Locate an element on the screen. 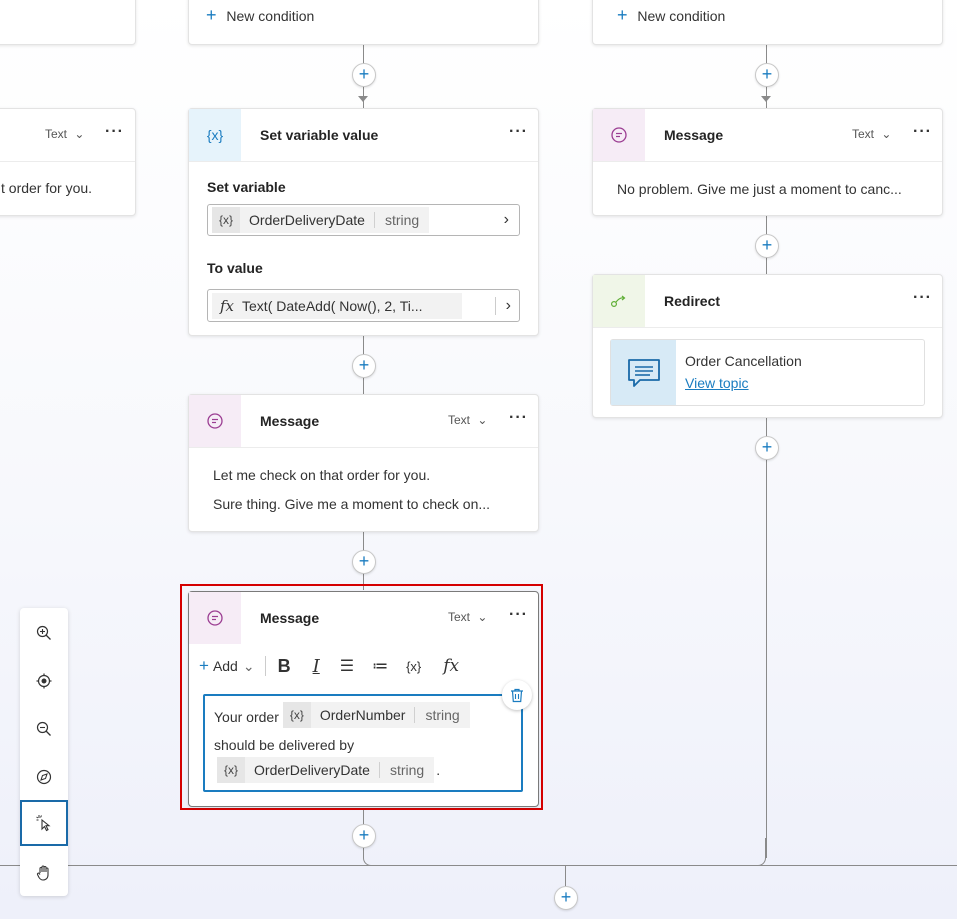 The image size is (957, 919). message-card-left: Text ⌄ ··· t order for you. is located at coordinates (68, 162).